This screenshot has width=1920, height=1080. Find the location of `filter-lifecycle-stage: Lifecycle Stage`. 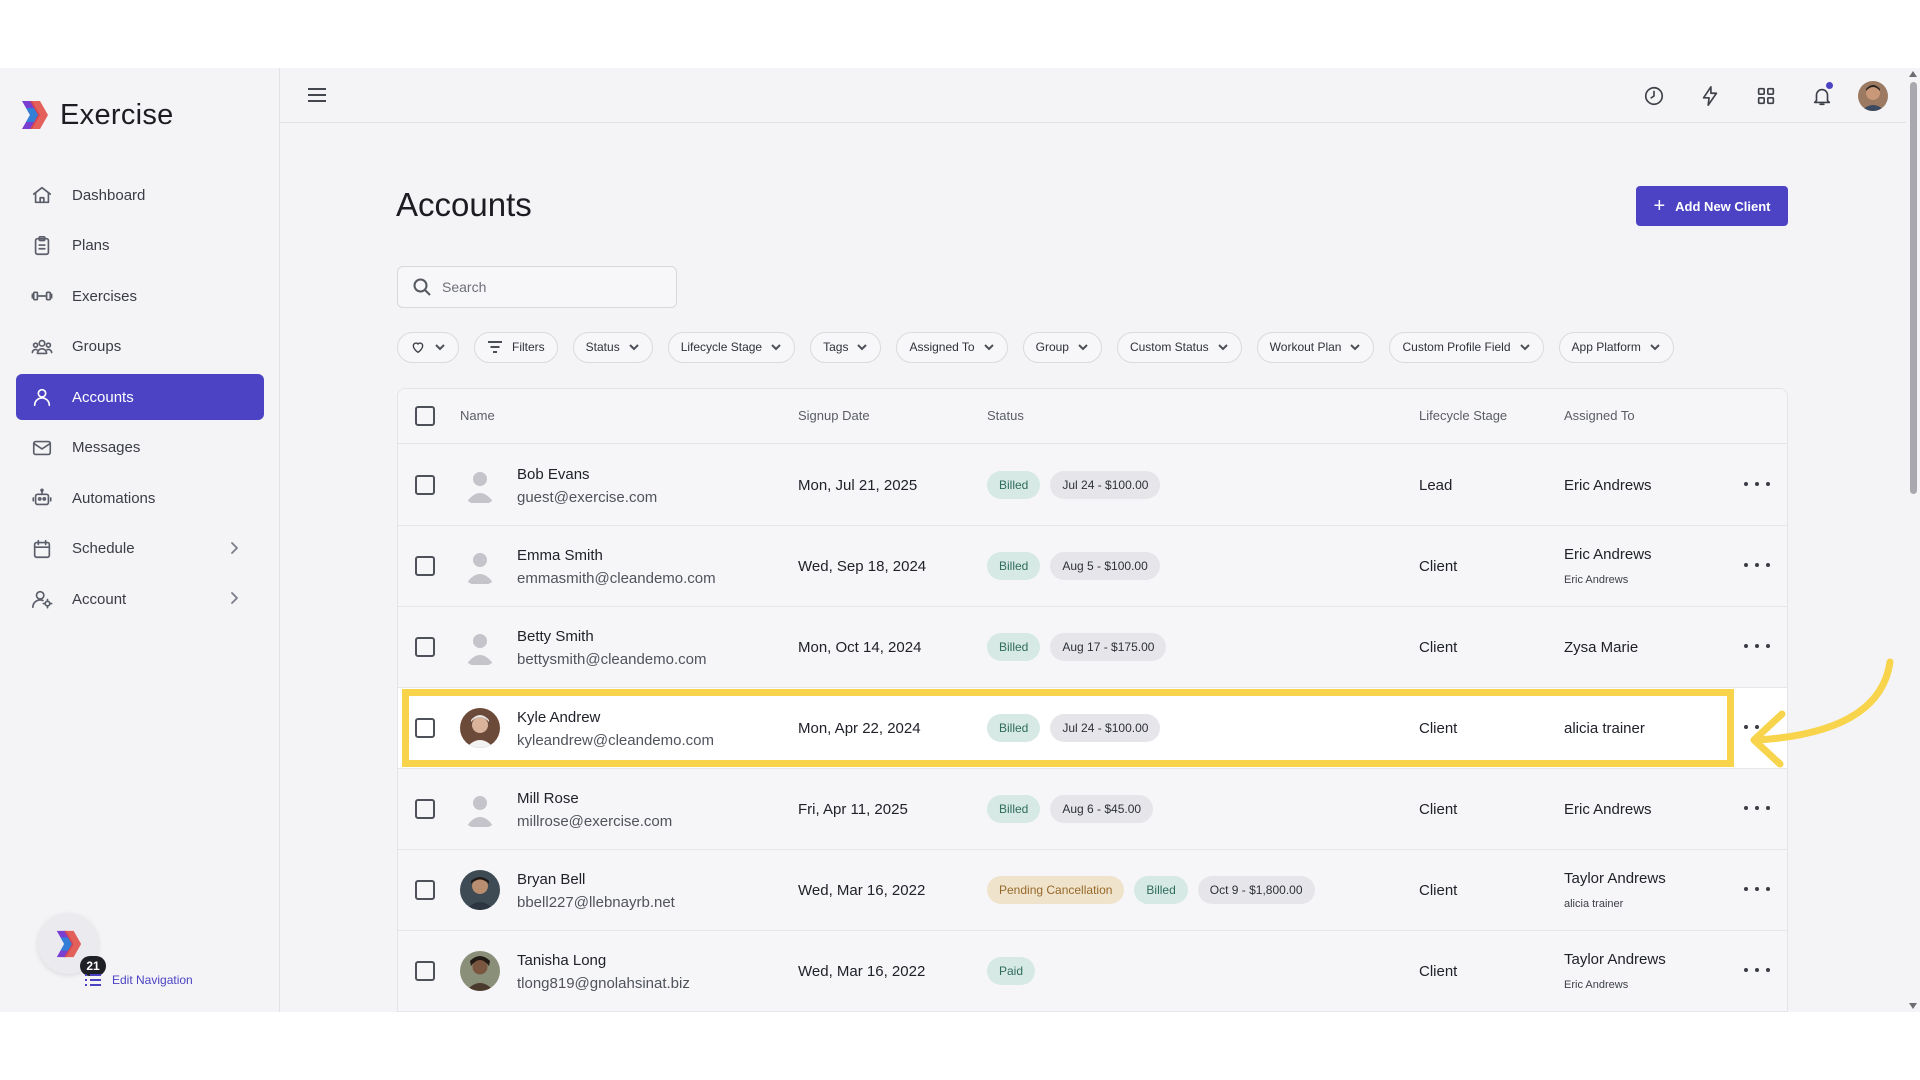

filter-lifecycle-stage: Lifecycle Stage is located at coordinates (731, 347).